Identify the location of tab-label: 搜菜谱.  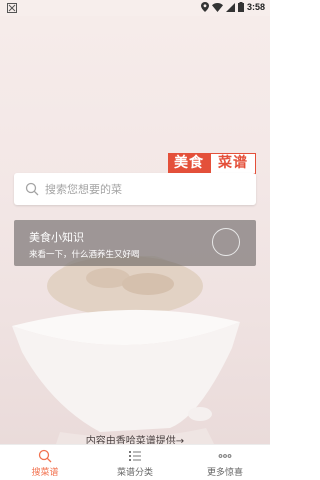
(45, 473).